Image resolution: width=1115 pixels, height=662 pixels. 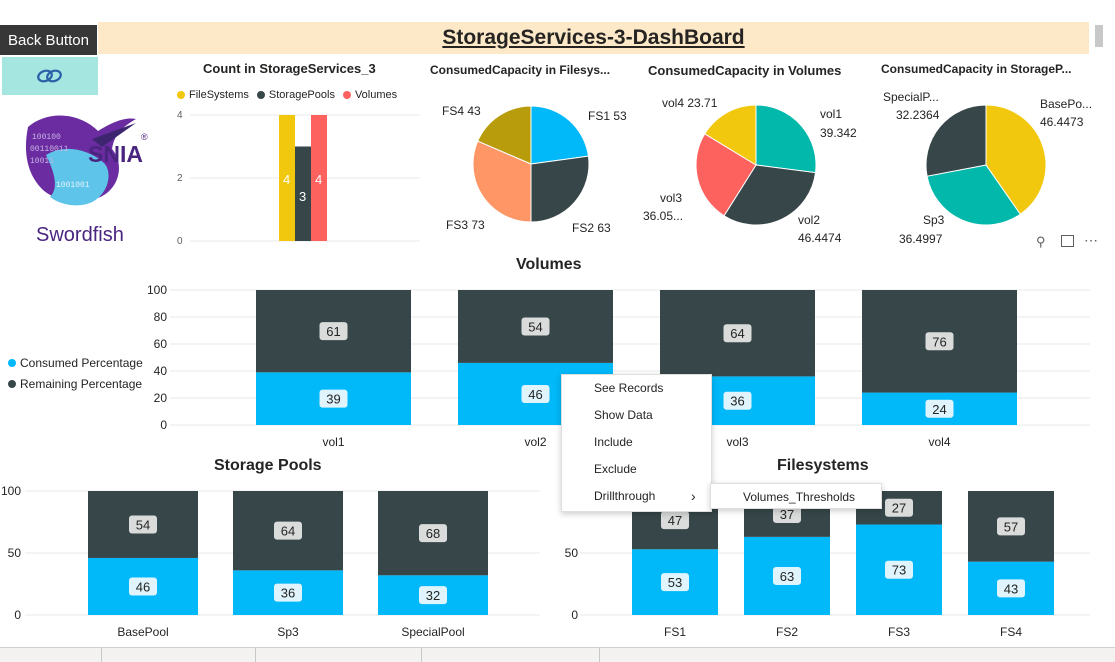 I want to click on back-button: Back Button, so click(x=48, y=40).